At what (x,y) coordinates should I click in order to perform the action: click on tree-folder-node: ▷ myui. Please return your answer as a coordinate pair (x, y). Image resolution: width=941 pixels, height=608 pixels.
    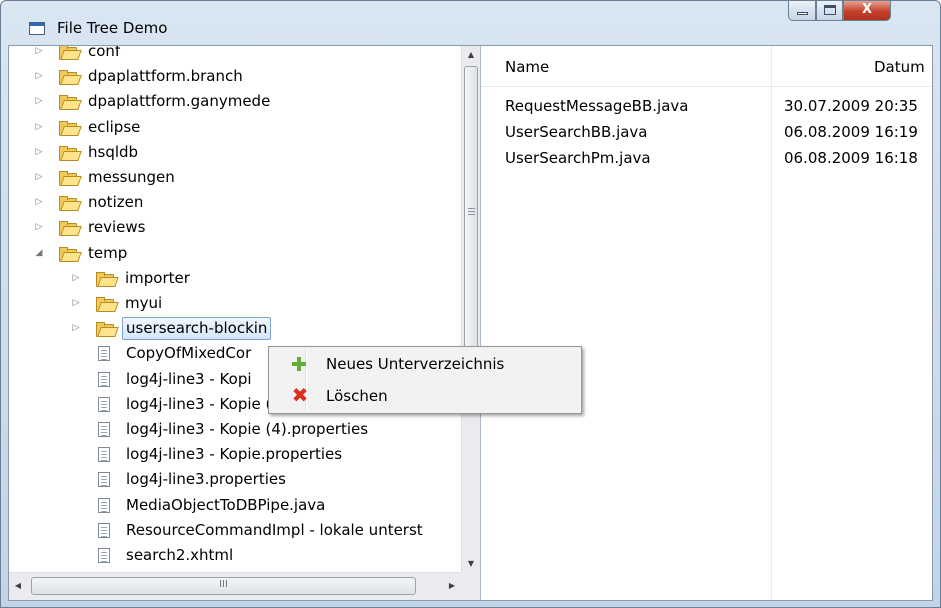
    Looking at the image, I should click on (235, 303).